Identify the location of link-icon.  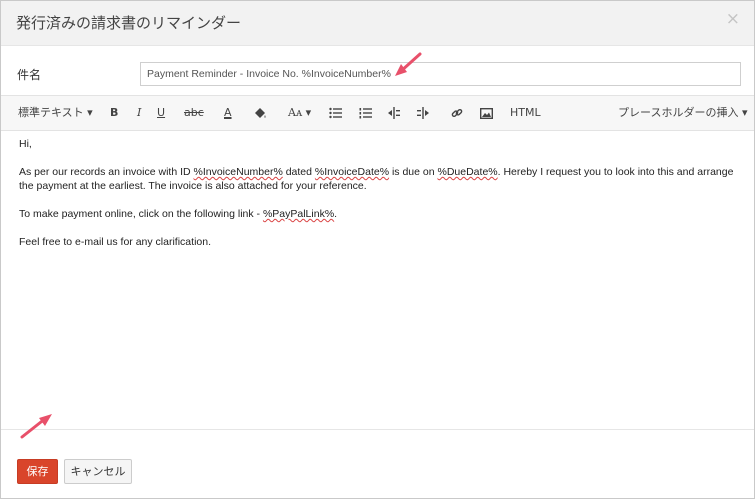
(457, 113).